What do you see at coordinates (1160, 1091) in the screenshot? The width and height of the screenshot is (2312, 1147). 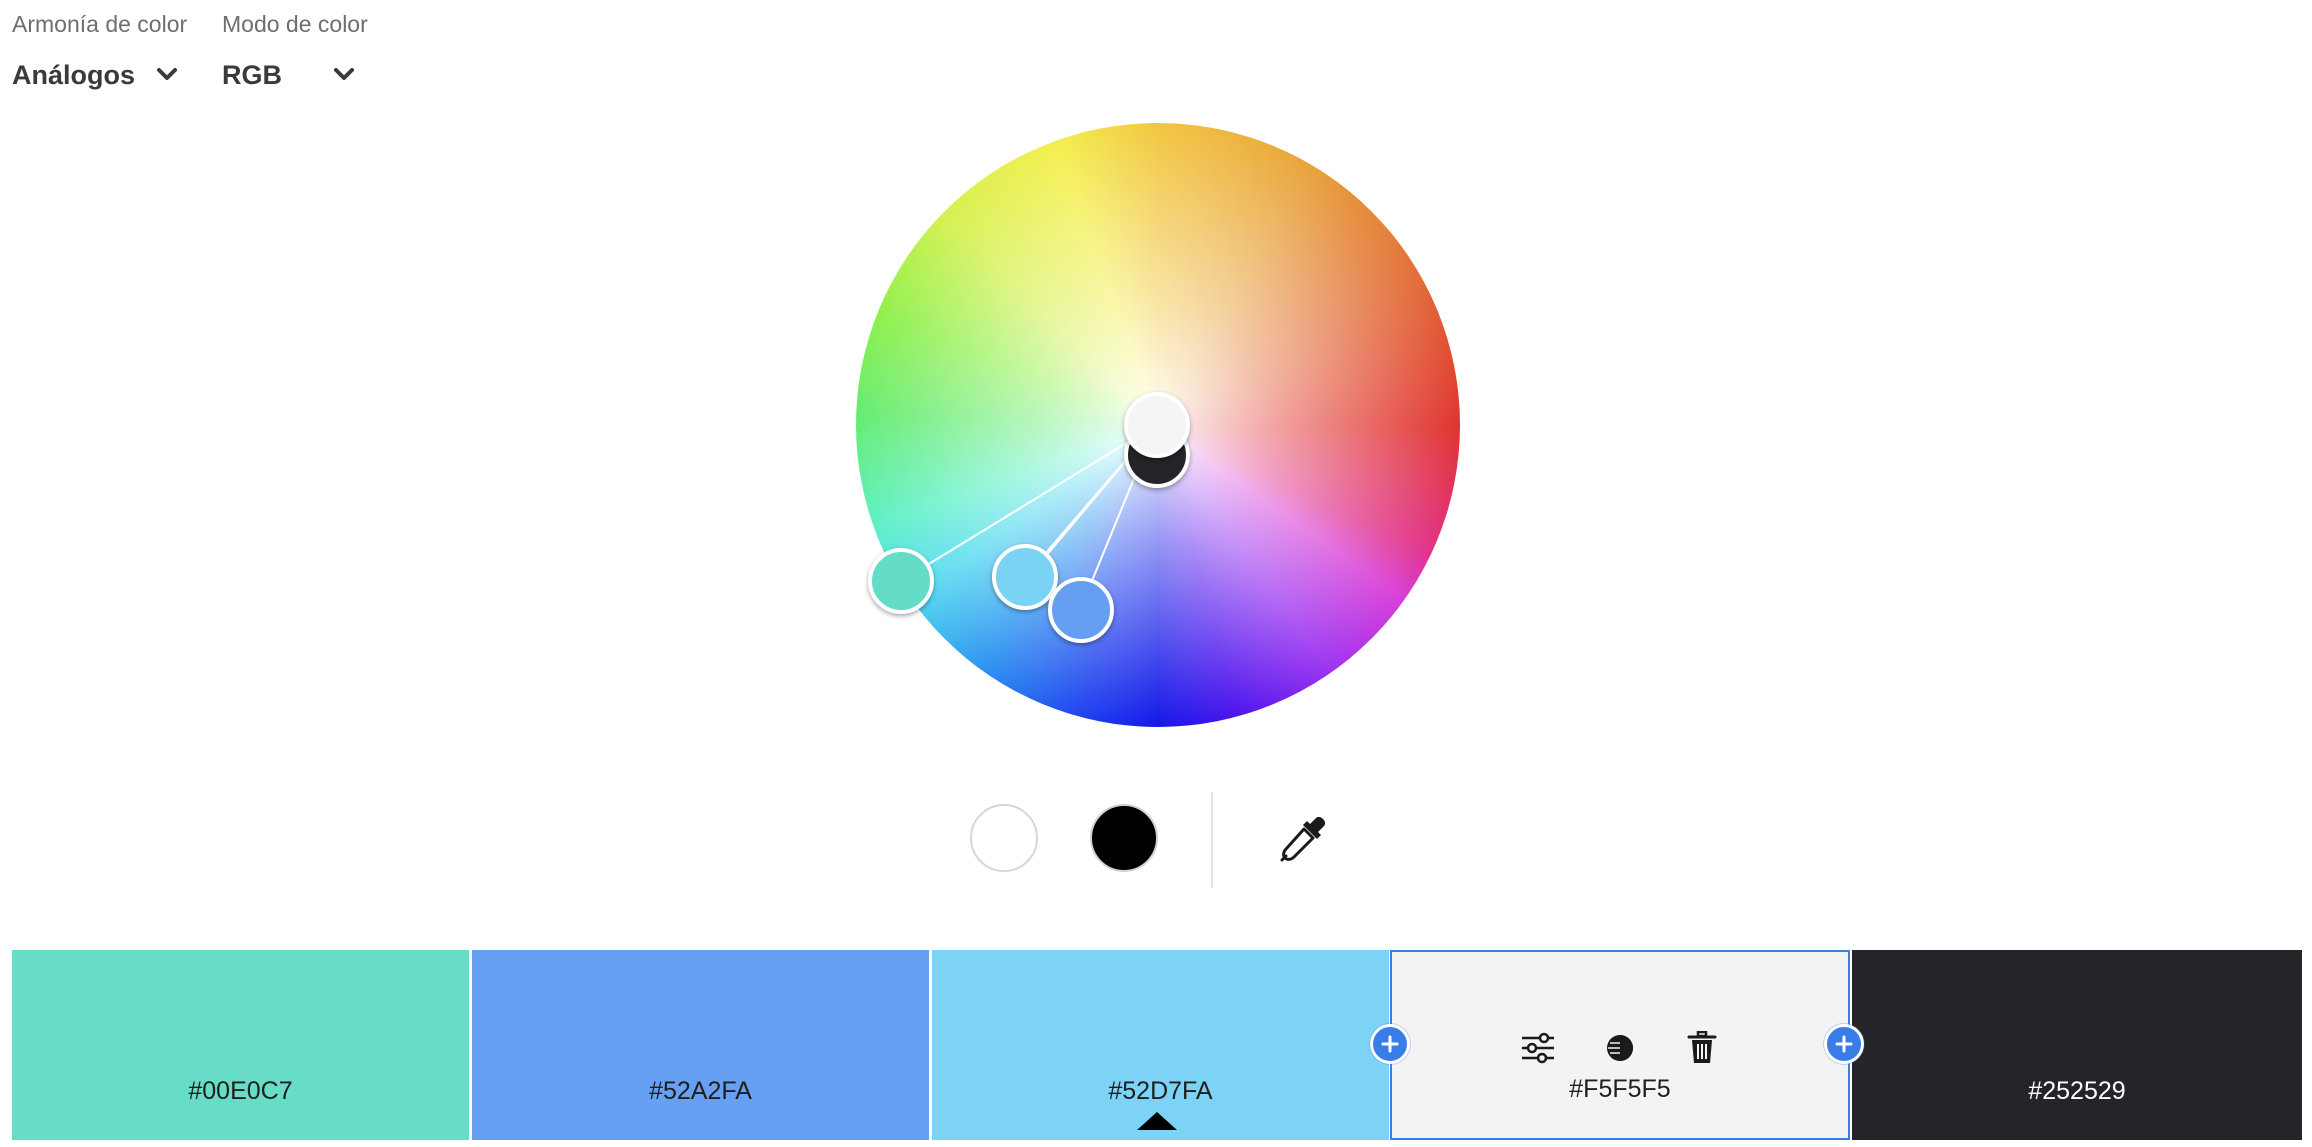 I see `swatch-hex-label: #52D7FA` at bounding box center [1160, 1091].